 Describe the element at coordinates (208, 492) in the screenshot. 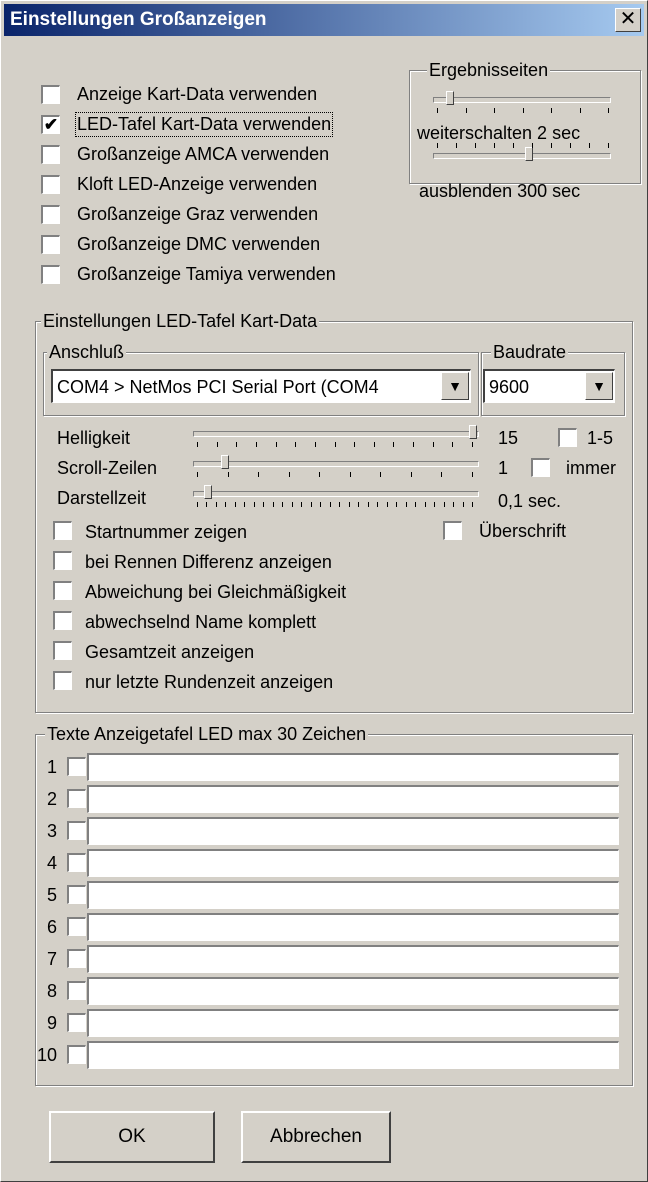

I see `darstellzeit-slider-thumb` at that location.